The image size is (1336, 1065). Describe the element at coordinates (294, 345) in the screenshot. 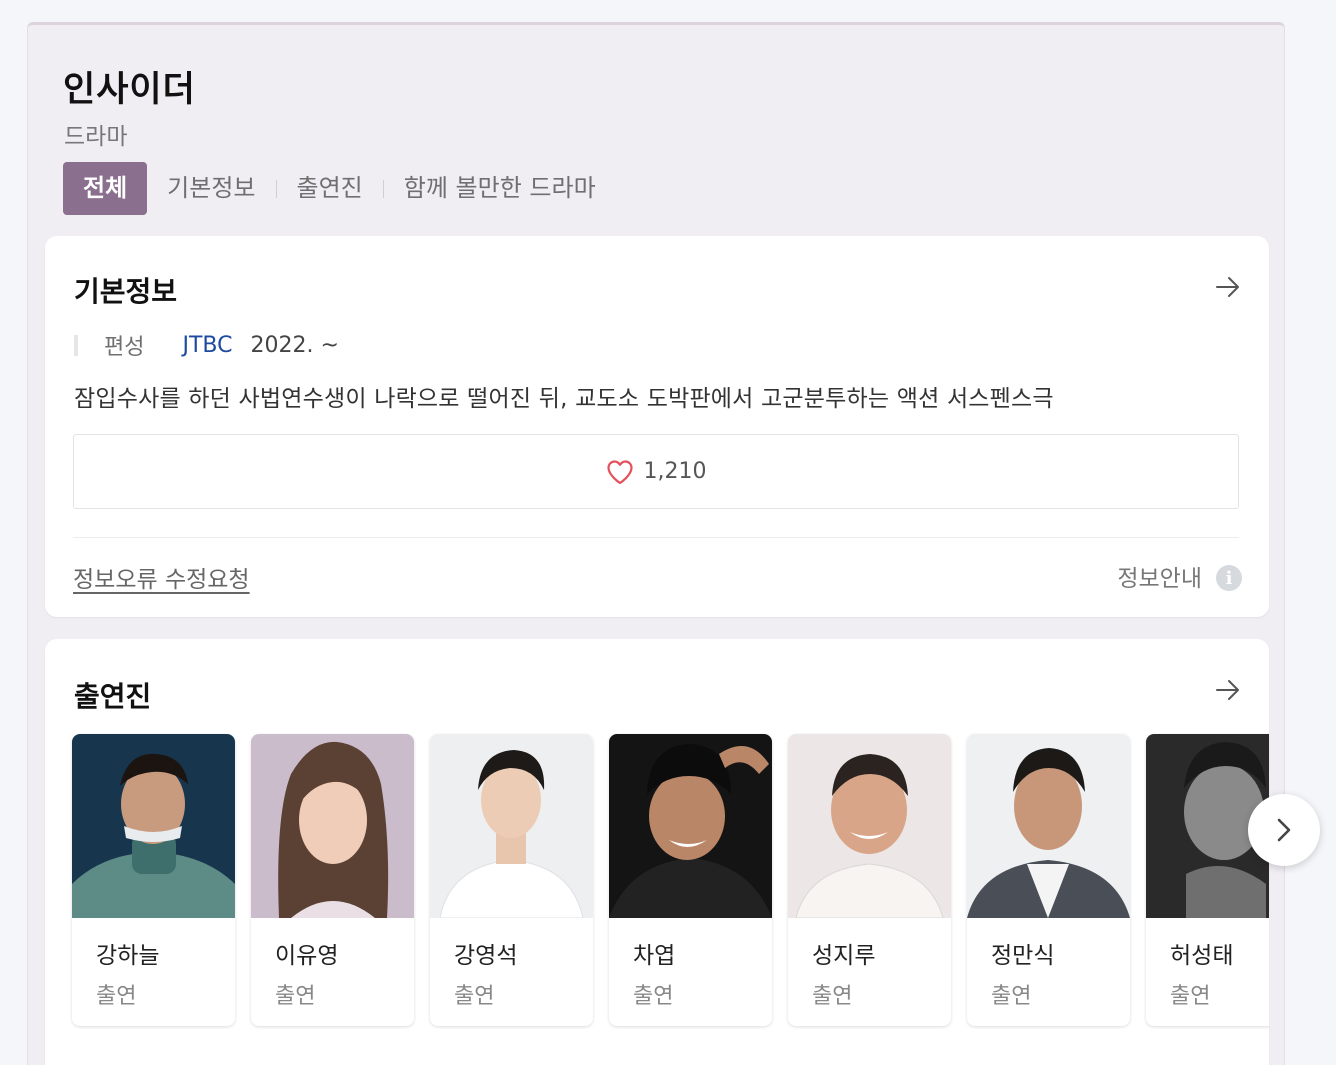

I see `air-date: 2022. ~` at that location.